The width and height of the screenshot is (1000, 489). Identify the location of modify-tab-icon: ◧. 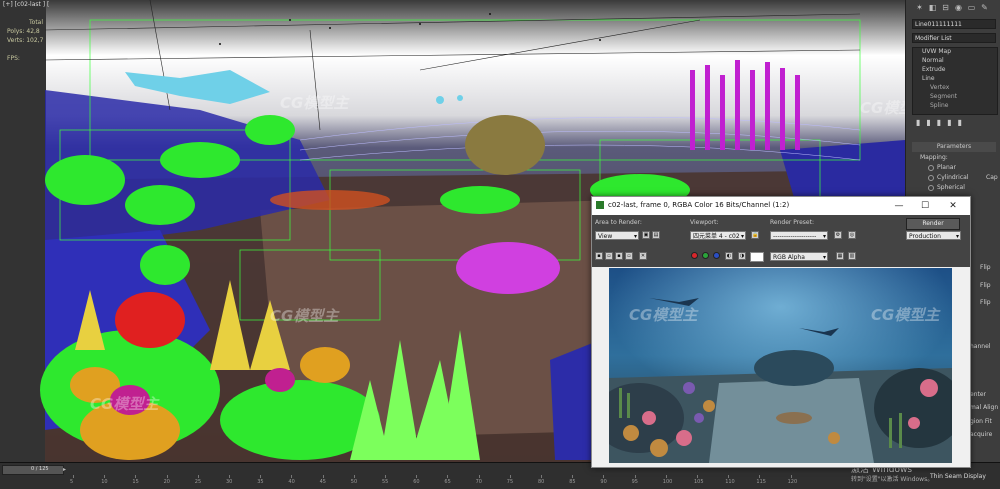
(932, 8).